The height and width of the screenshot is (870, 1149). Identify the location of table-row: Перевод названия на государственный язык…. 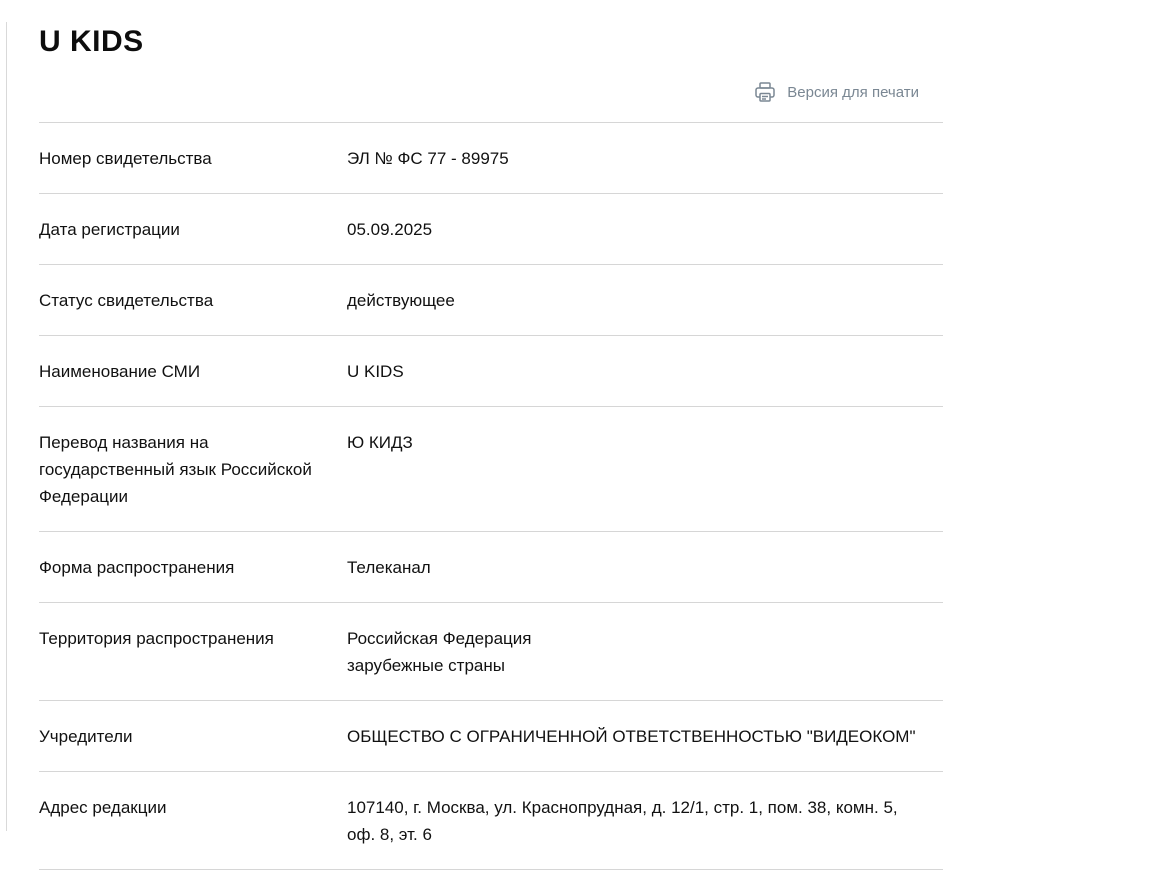
(491, 469).